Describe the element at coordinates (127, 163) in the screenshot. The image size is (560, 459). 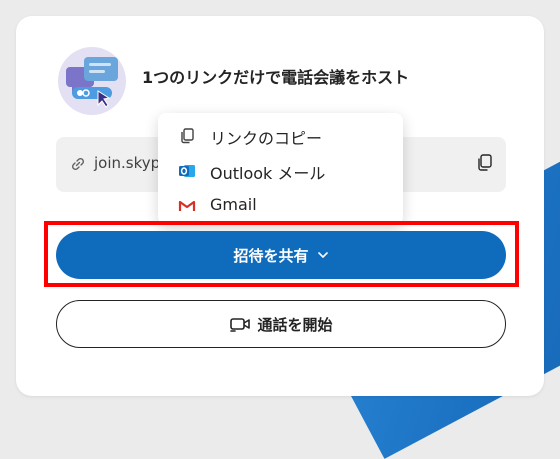
I see `meeting-link-text: join.skyp` at that location.